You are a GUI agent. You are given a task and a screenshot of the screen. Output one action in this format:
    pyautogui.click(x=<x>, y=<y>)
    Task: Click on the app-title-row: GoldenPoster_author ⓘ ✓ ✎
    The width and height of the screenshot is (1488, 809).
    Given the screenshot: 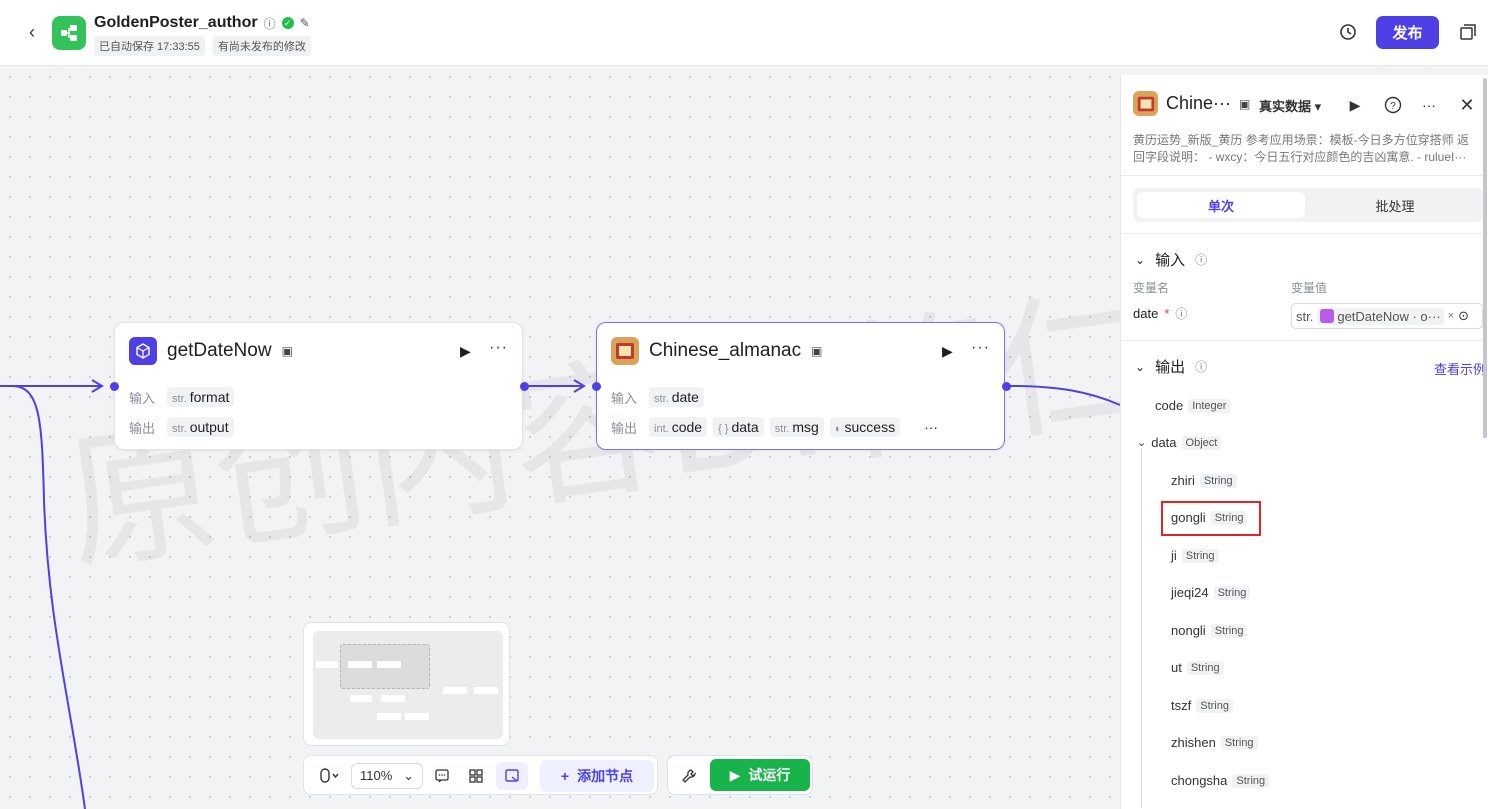 What is the action you would take?
    pyautogui.click(x=202, y=23)
    